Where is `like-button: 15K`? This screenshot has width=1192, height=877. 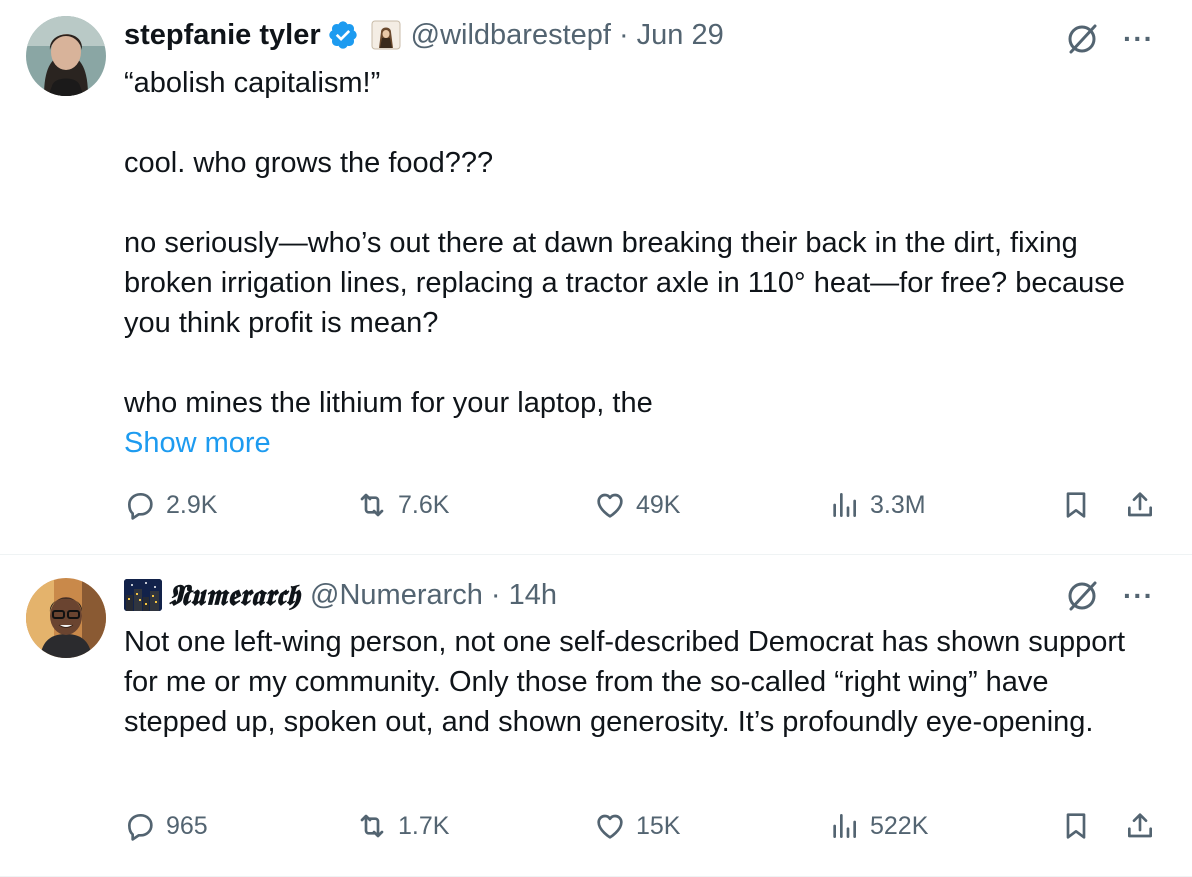 like-button: 15K is located at coordinates (637, 826).